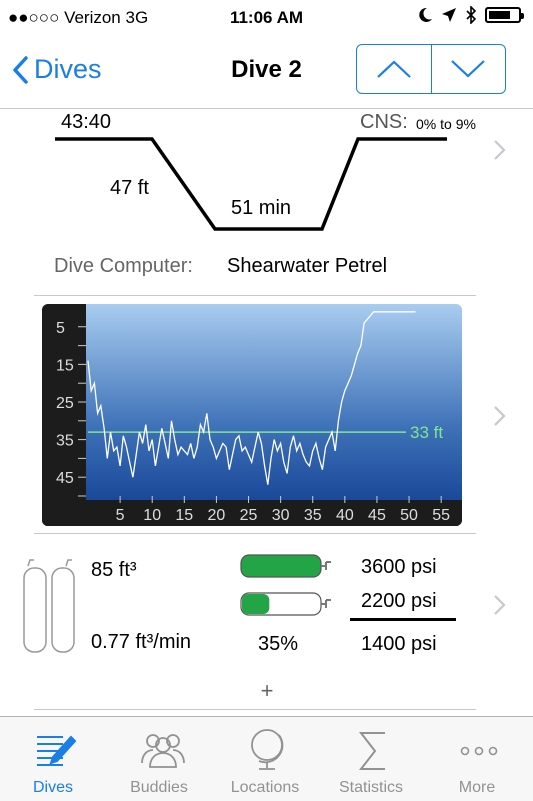 Image resolution: width=533 pixels, height=801 pixels. Describe the element at coordinates (285, 566) in the screenshot. I see `start-tank-gauge` at that location.